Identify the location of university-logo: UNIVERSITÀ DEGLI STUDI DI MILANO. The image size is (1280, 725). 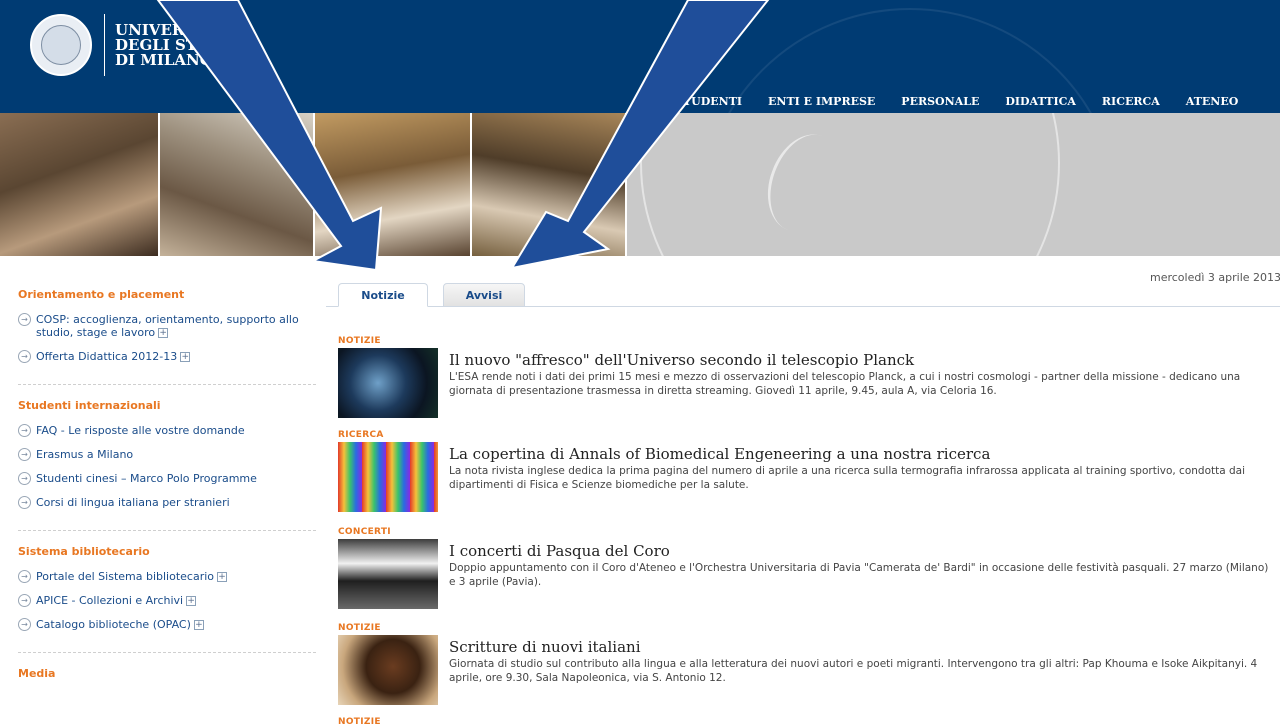
(130, 45).